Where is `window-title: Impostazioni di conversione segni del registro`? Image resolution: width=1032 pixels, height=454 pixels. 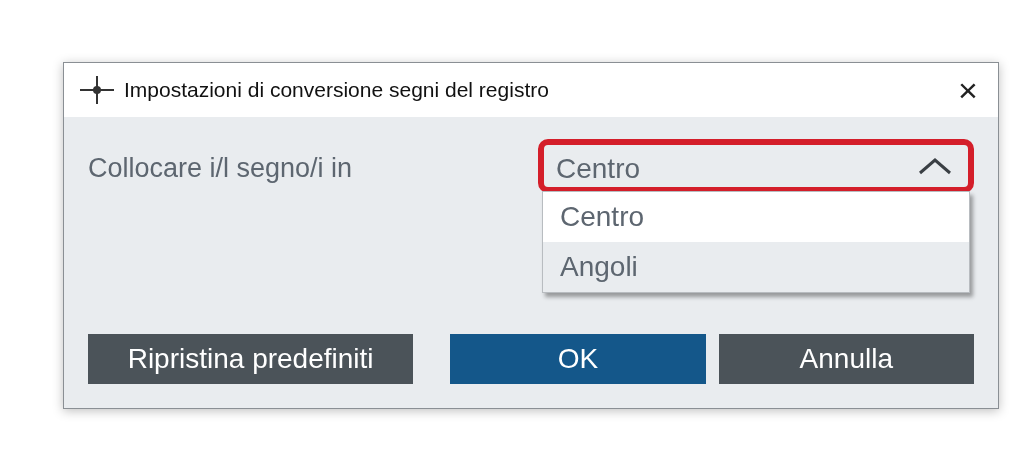
window-title: Impostazioni di conversione segni del registro is located at coordinates (337, 90).